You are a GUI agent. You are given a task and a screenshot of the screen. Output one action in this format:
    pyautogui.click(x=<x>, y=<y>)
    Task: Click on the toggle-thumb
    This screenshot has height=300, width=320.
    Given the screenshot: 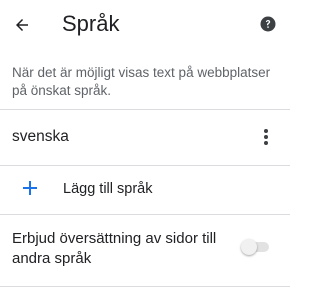 What is the action you would take?
    pyautogui.click(x=249, y=247)
    